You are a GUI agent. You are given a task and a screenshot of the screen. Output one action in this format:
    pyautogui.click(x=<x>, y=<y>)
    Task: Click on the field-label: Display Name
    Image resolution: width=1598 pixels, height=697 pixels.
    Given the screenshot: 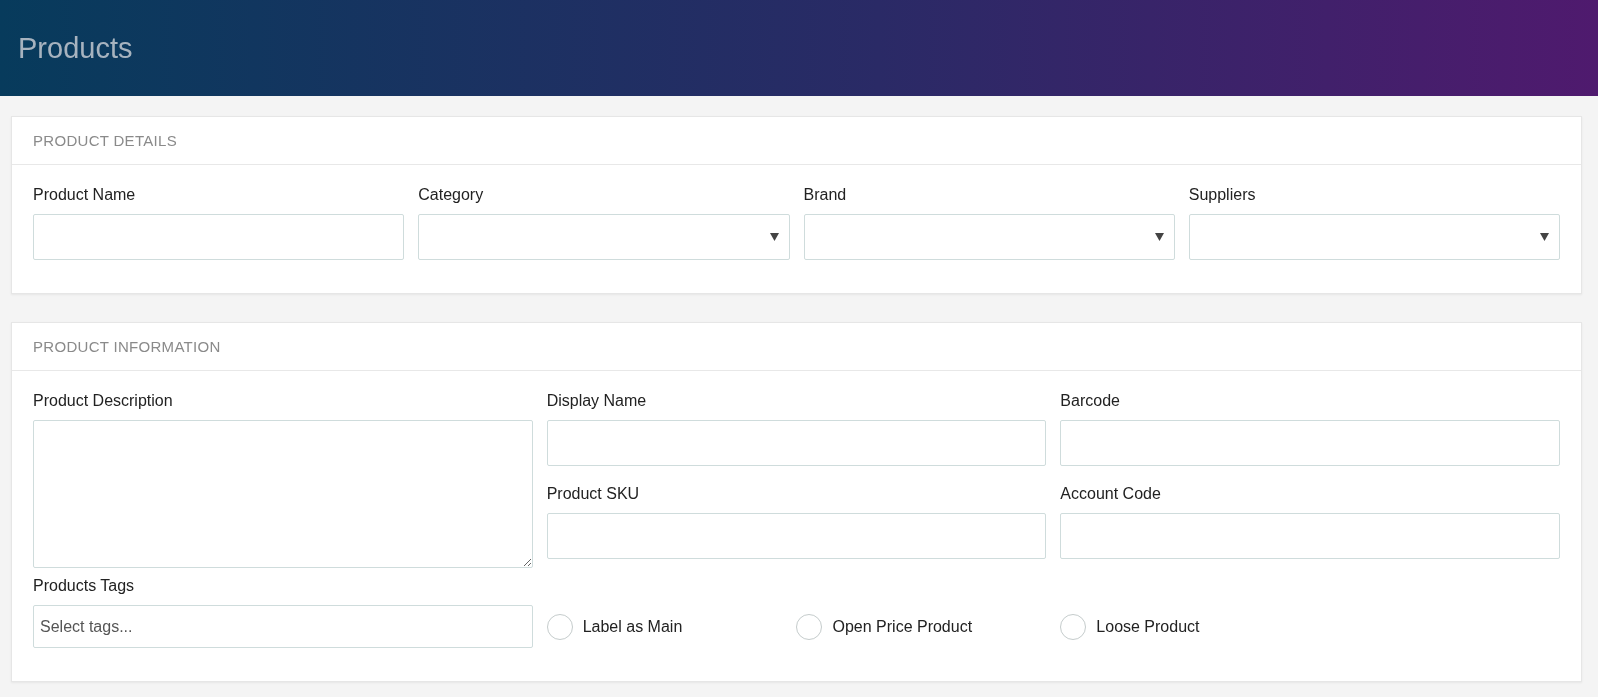 What is the action you would take?
    pyautogui.click(x=597, y=401)
    